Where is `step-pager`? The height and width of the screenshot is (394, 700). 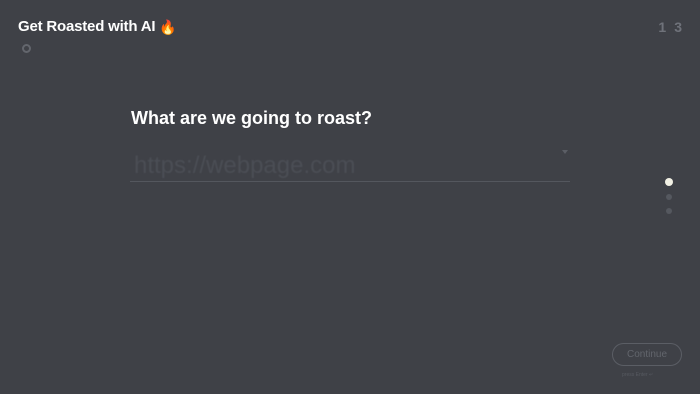
step-pager is located at coordinates (669, 196).